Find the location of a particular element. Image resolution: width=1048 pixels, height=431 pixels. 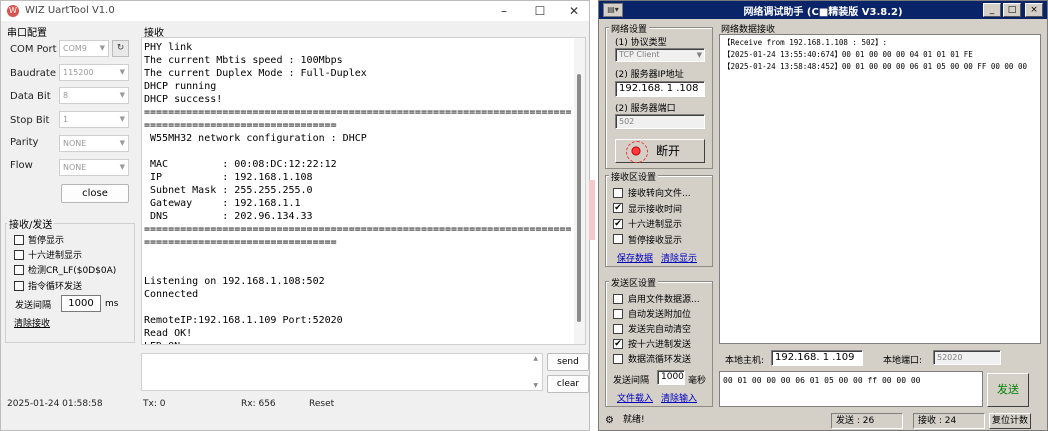

terminal-line: DHCP success! is located at coordinates (183, 99).